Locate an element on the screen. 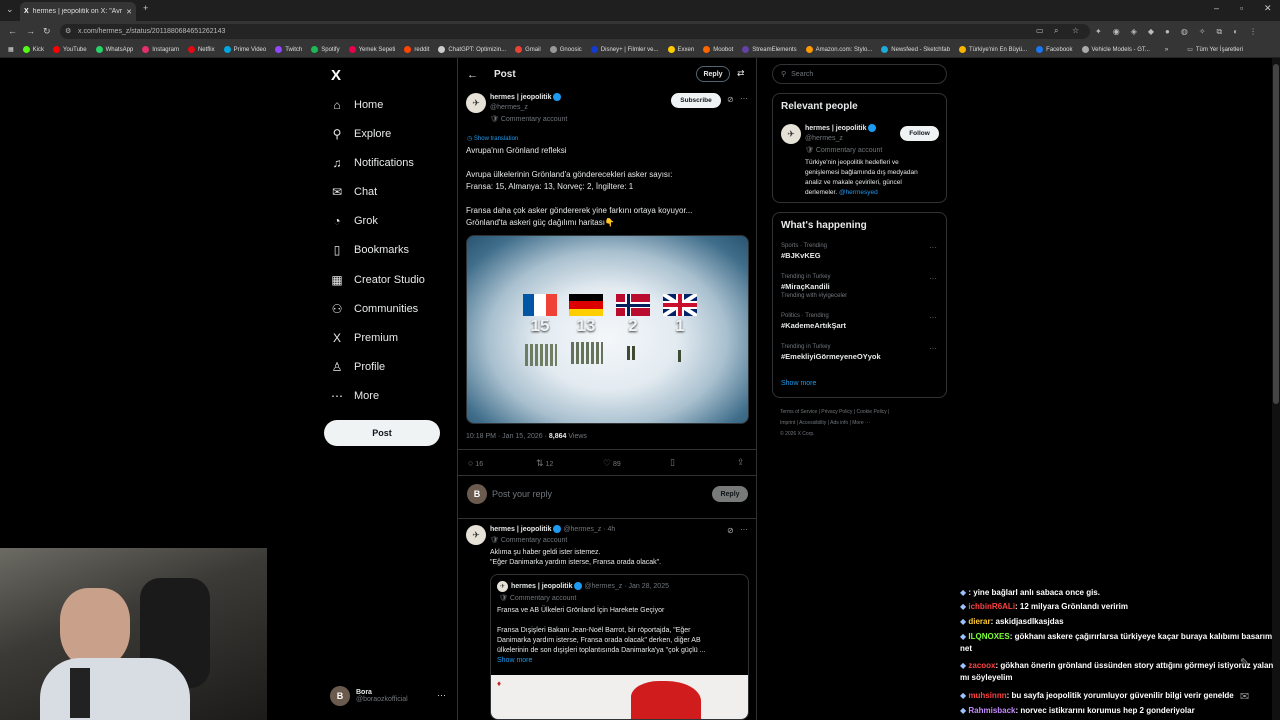 The height and width of the screenshot is (720, 1280). apps-icon: ▦ is located at coordinates (11, 49).